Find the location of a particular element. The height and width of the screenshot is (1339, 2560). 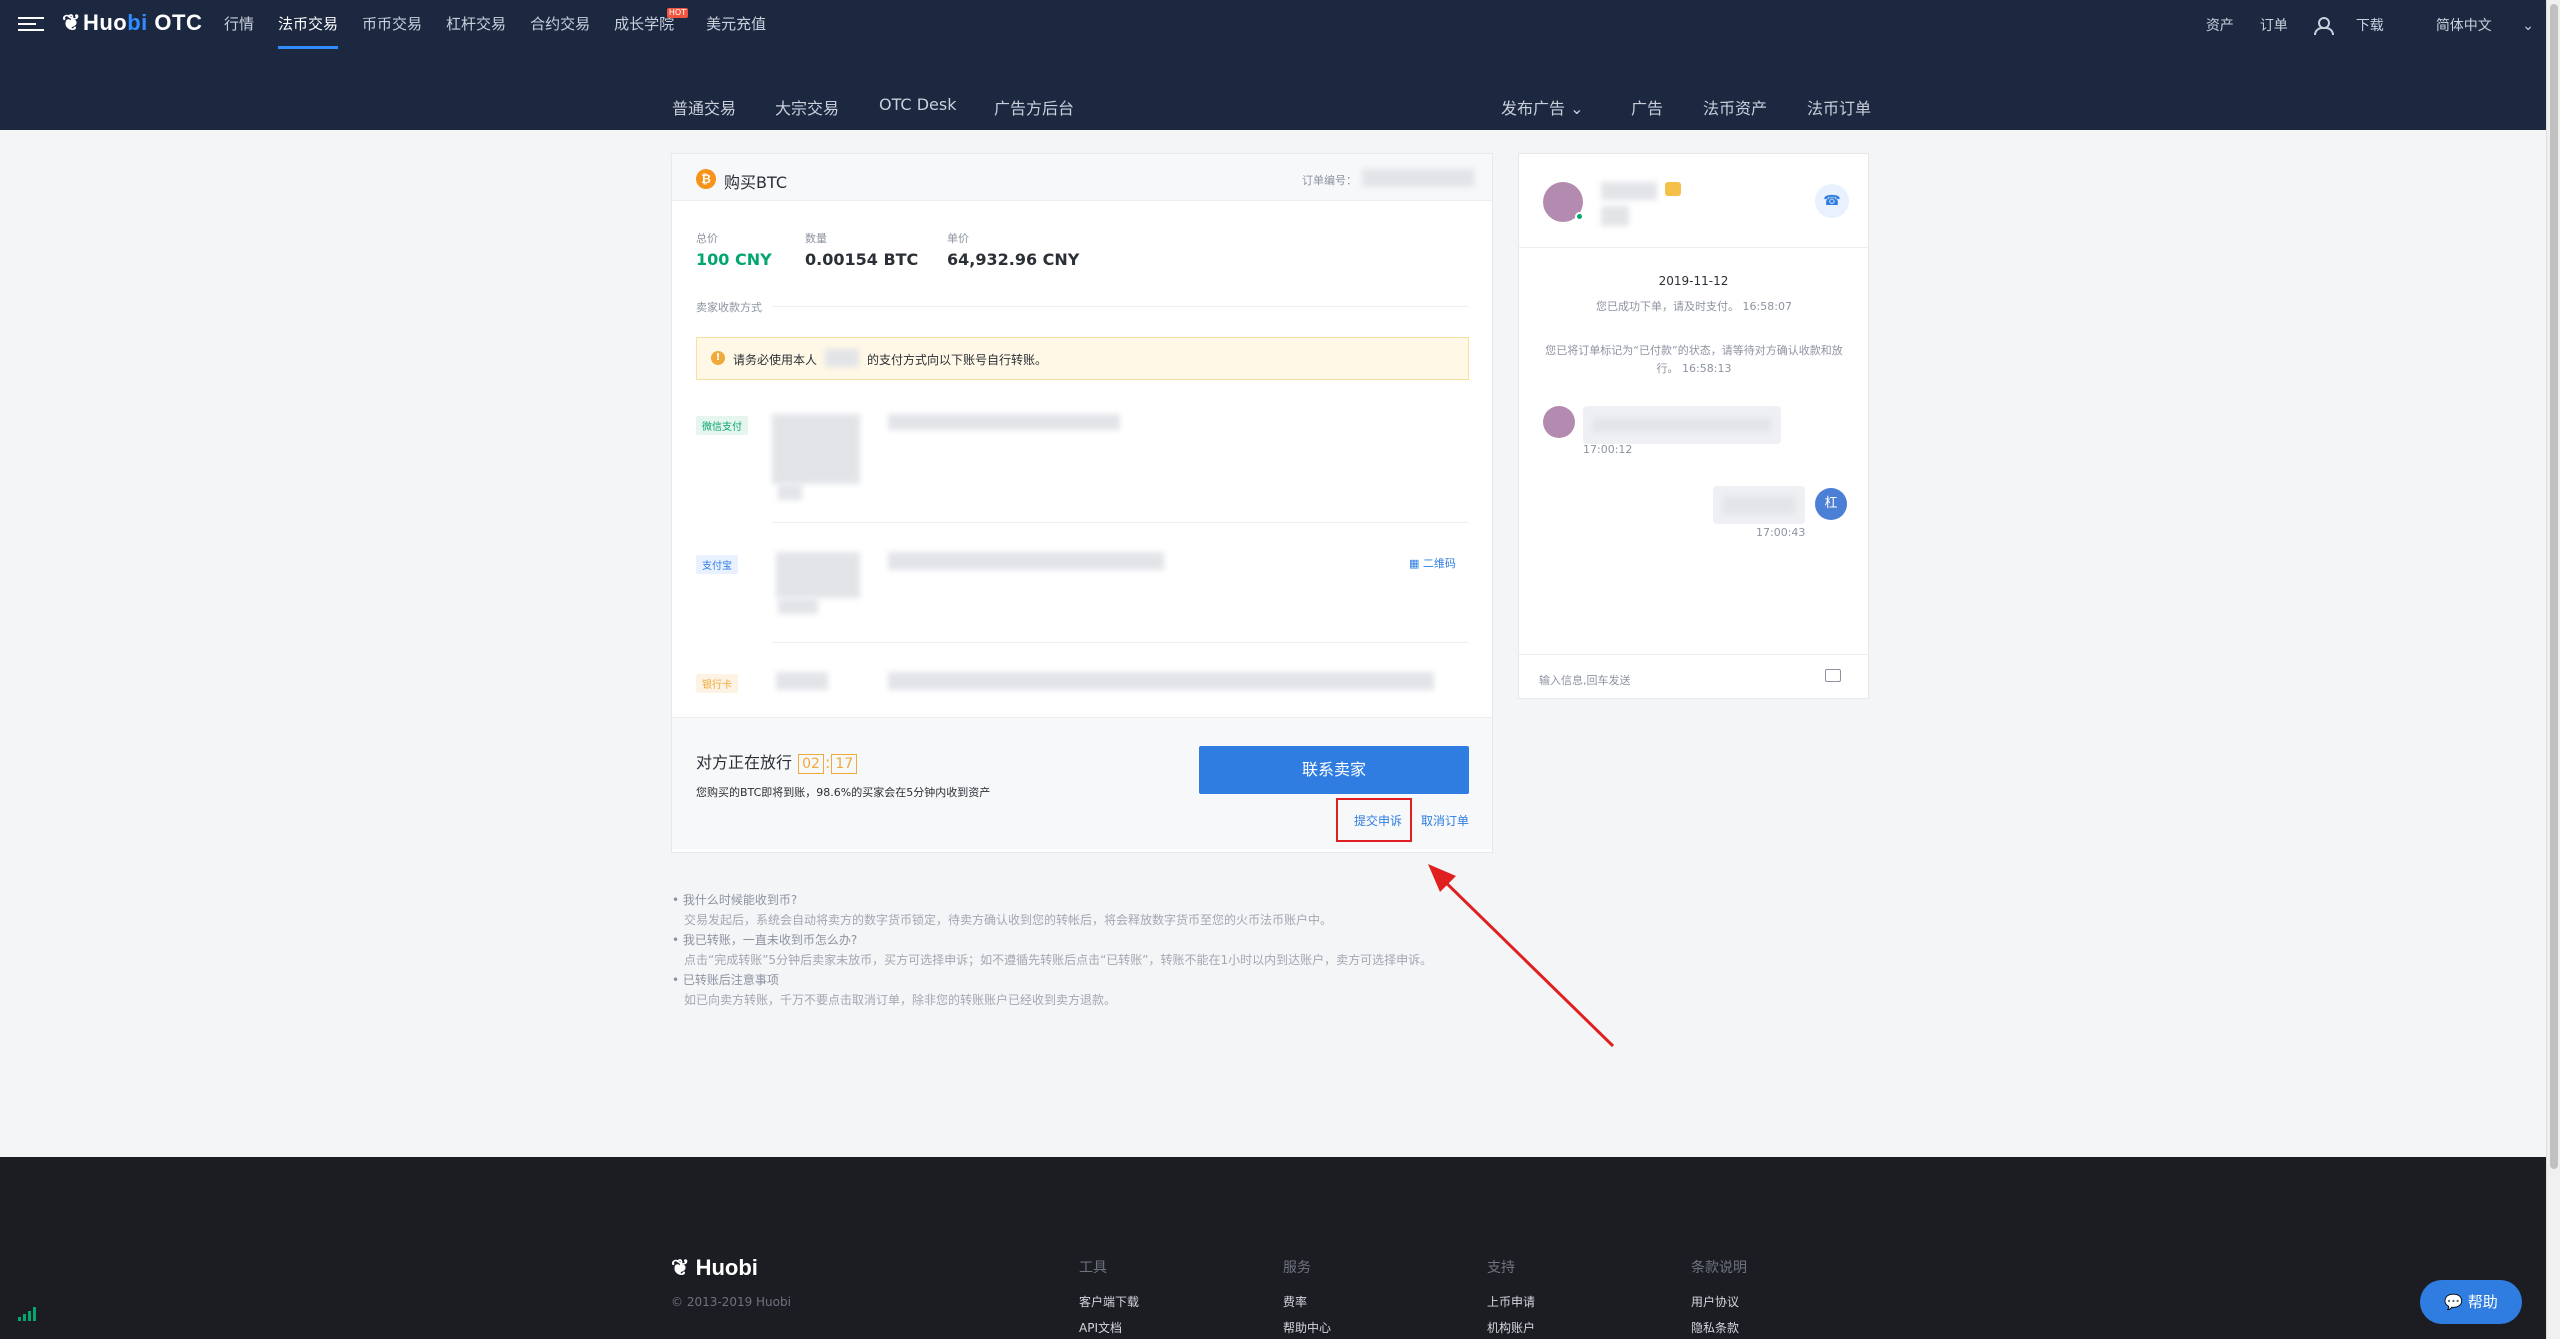

help-button: 💬 帮助 is located at coordinates (2471, 1302).